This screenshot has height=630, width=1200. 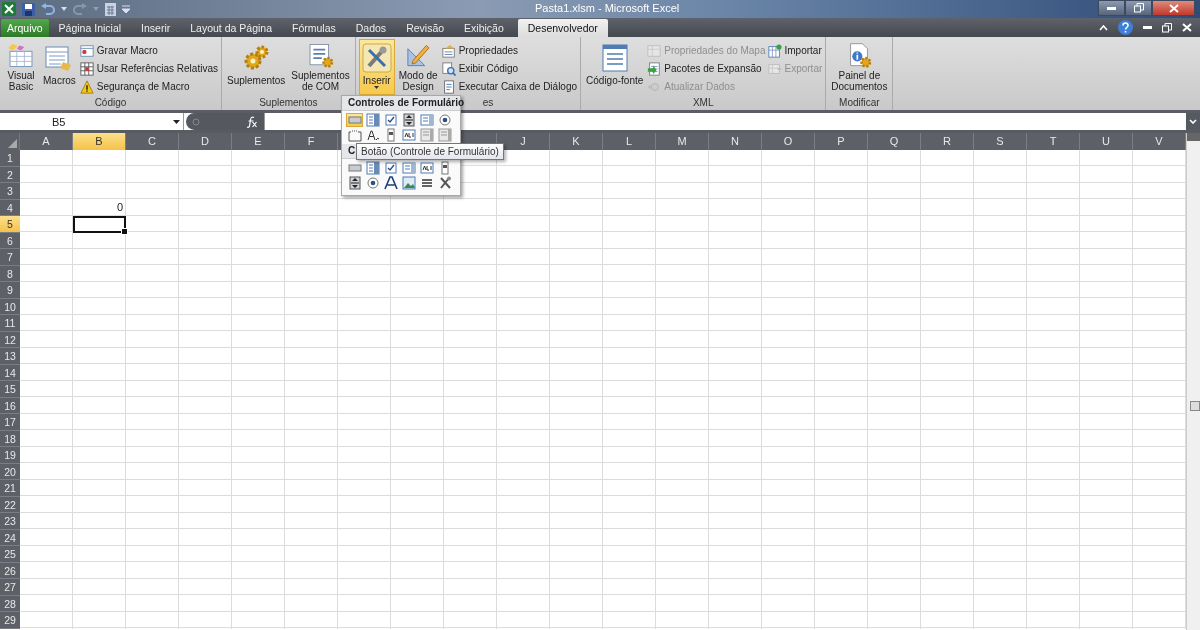 I want to click on spinner-icon, so click(x=408, y=120).